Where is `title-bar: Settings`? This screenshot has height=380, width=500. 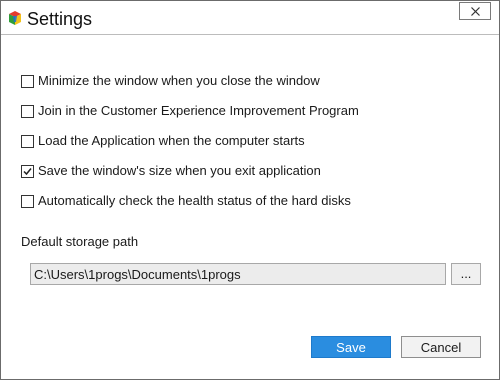
title-bar: Settings is located at coordinates (250, 18).